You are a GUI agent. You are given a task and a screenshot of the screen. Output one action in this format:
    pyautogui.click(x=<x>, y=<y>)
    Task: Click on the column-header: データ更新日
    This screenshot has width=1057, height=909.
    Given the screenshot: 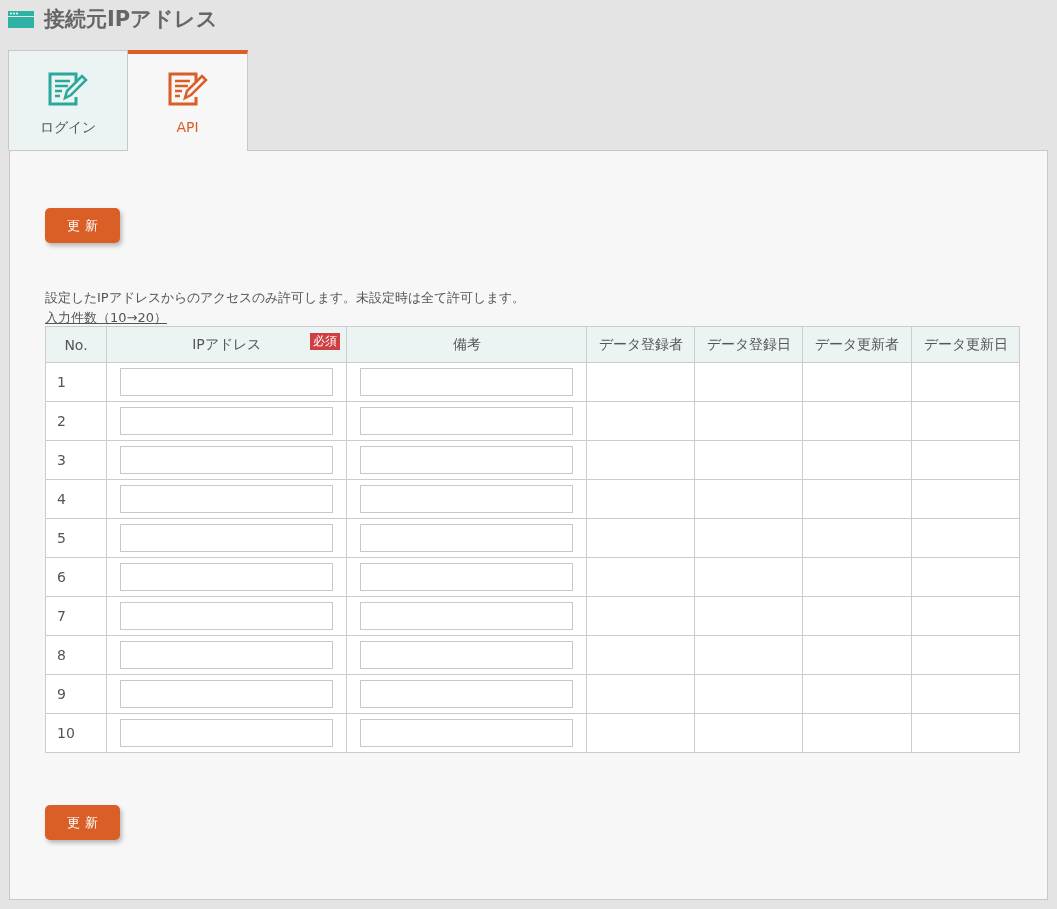 What is the action you would take?
    pyautogui.click(x=965, y=344)
    